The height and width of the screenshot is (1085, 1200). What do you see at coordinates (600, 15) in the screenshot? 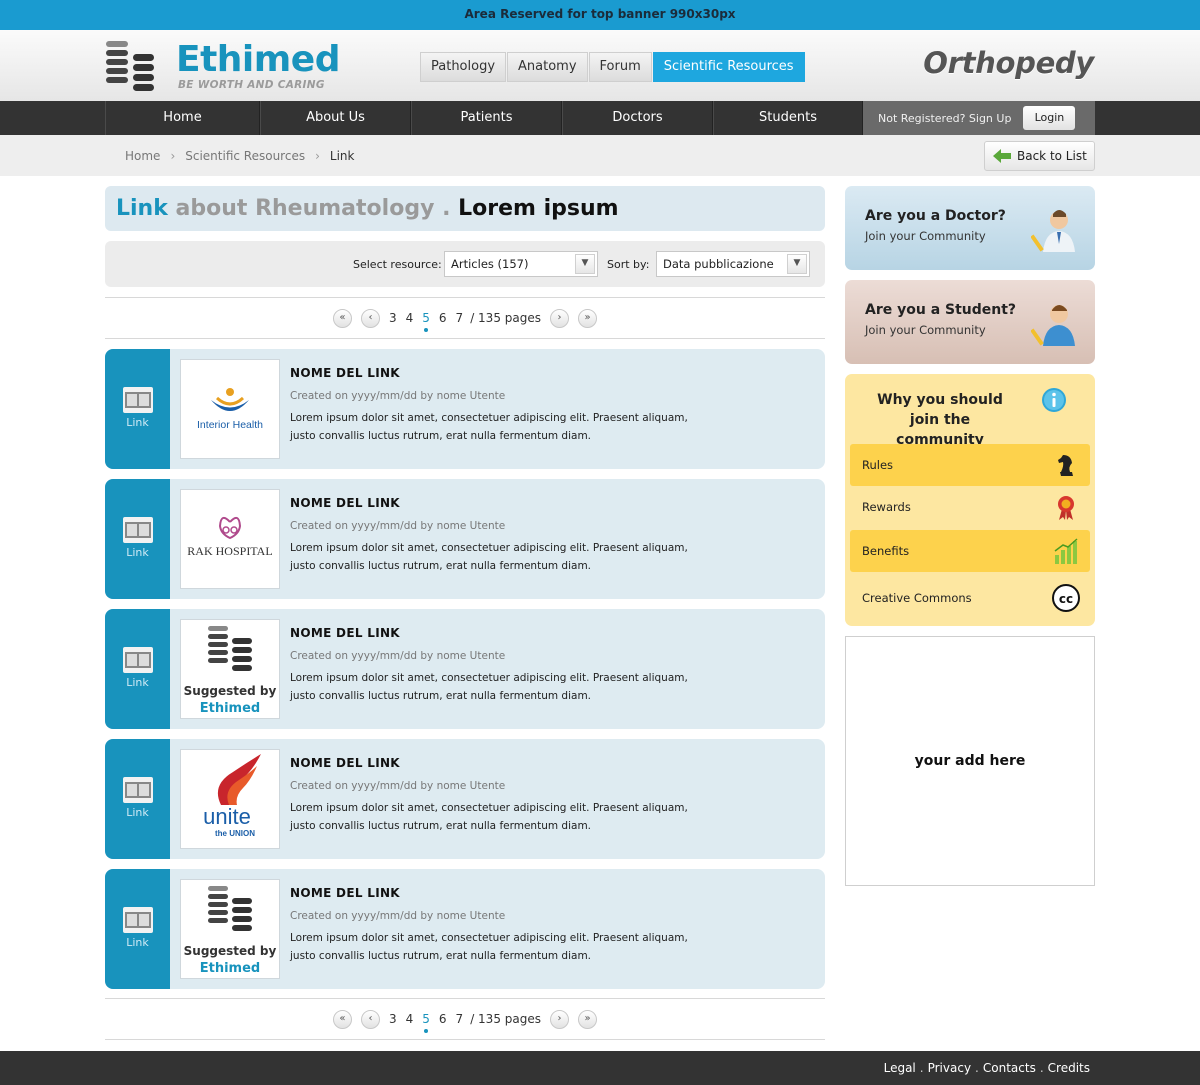
I see `top-banner: Area Reserved for top banner 990x30px` at bounding box center [600, 15].